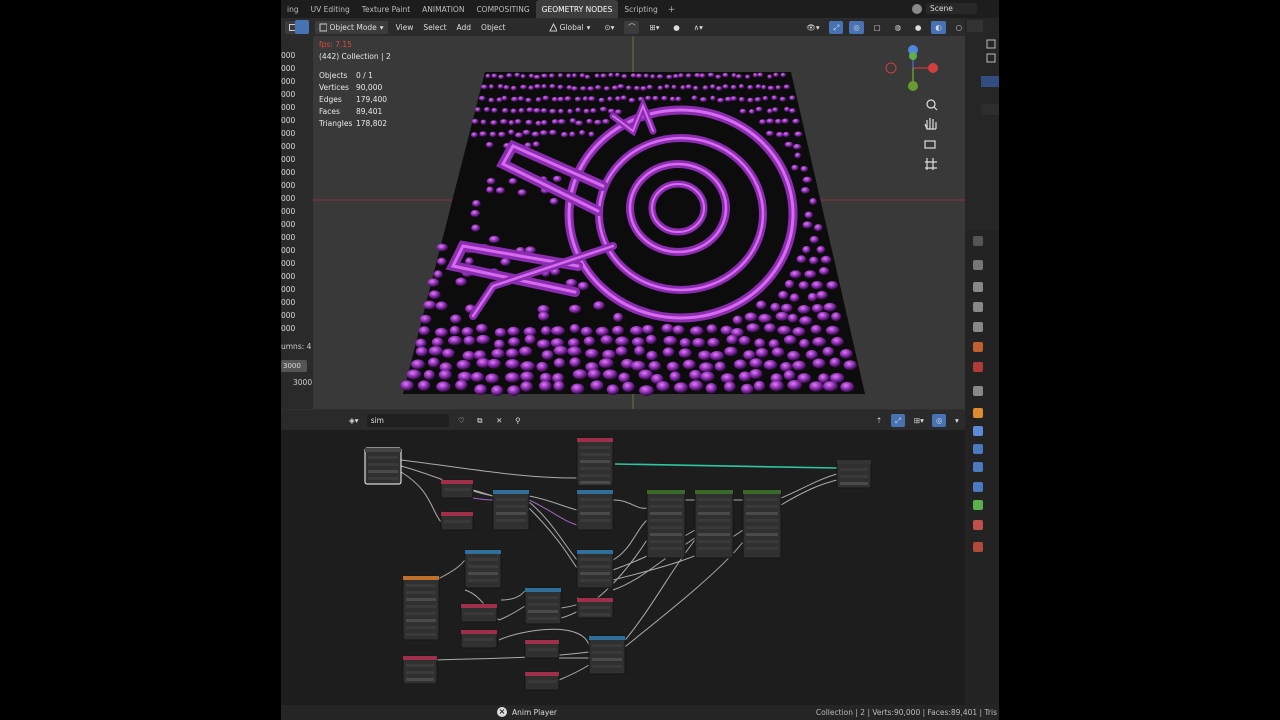 Image resolution: width=1280 pixels, height=720 pixels. Describe the element at coordinates (978, 367) in the screenshot. I see `world-icon` at that location.